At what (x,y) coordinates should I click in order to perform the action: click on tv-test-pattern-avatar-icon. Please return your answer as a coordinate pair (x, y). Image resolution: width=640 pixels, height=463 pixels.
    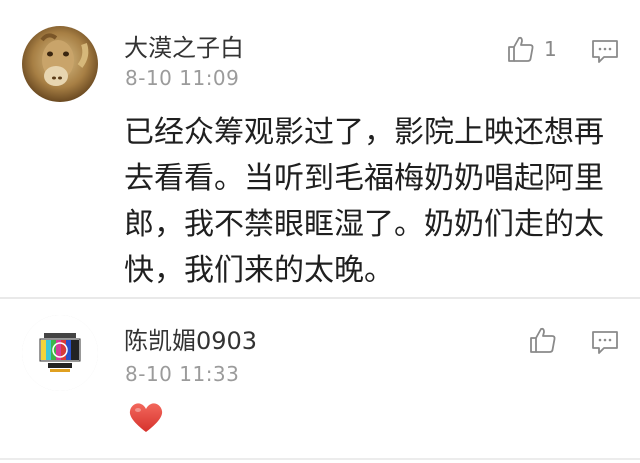
    Looking at the image, I should click on (60, 353).